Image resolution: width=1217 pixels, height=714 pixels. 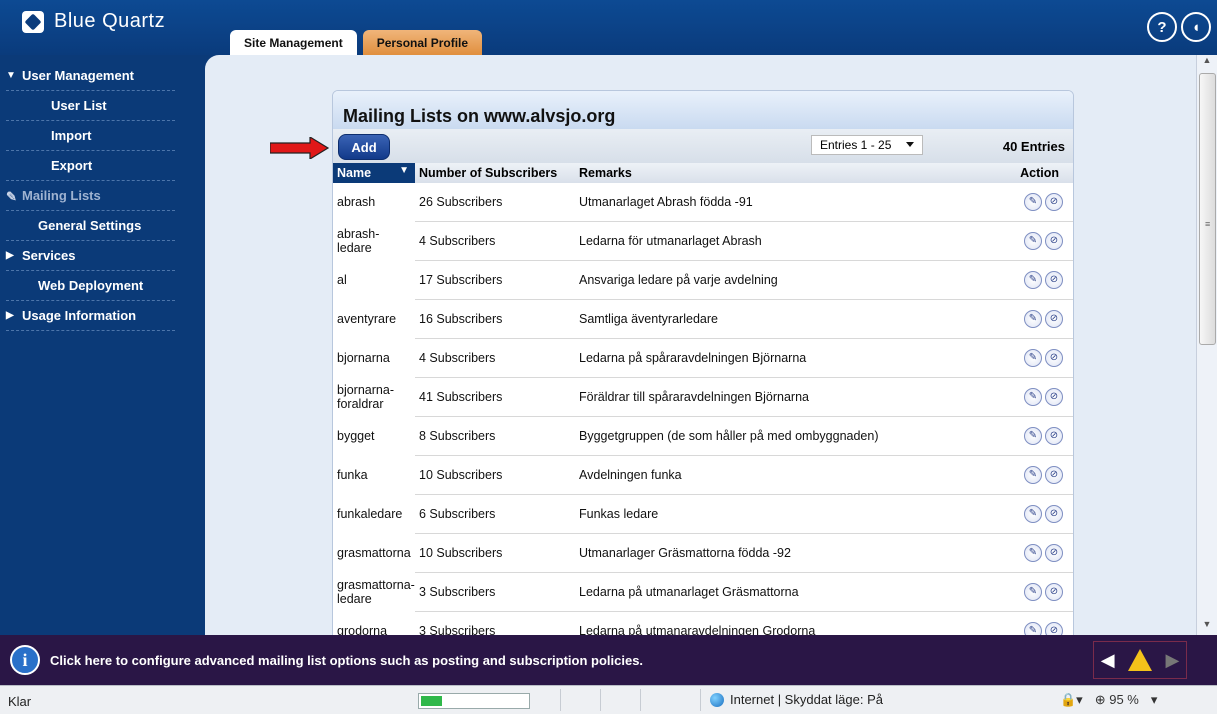 What do you see at coordinates (110, 21) in the screenshot?
I see `app-name: Blue Quartz` at bounding box center [110, 21].